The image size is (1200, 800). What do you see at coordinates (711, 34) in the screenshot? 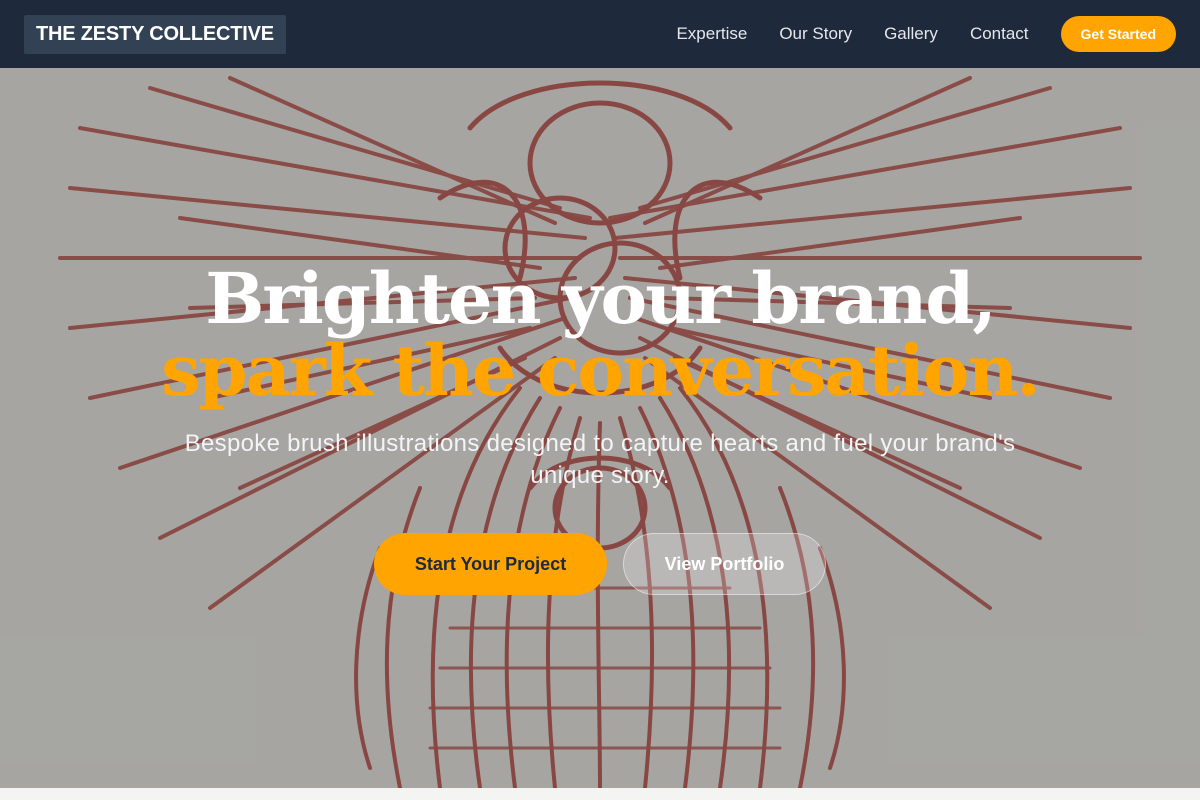
I see `nav-link-expertise: Expertise` at bounding box center [711, 34].